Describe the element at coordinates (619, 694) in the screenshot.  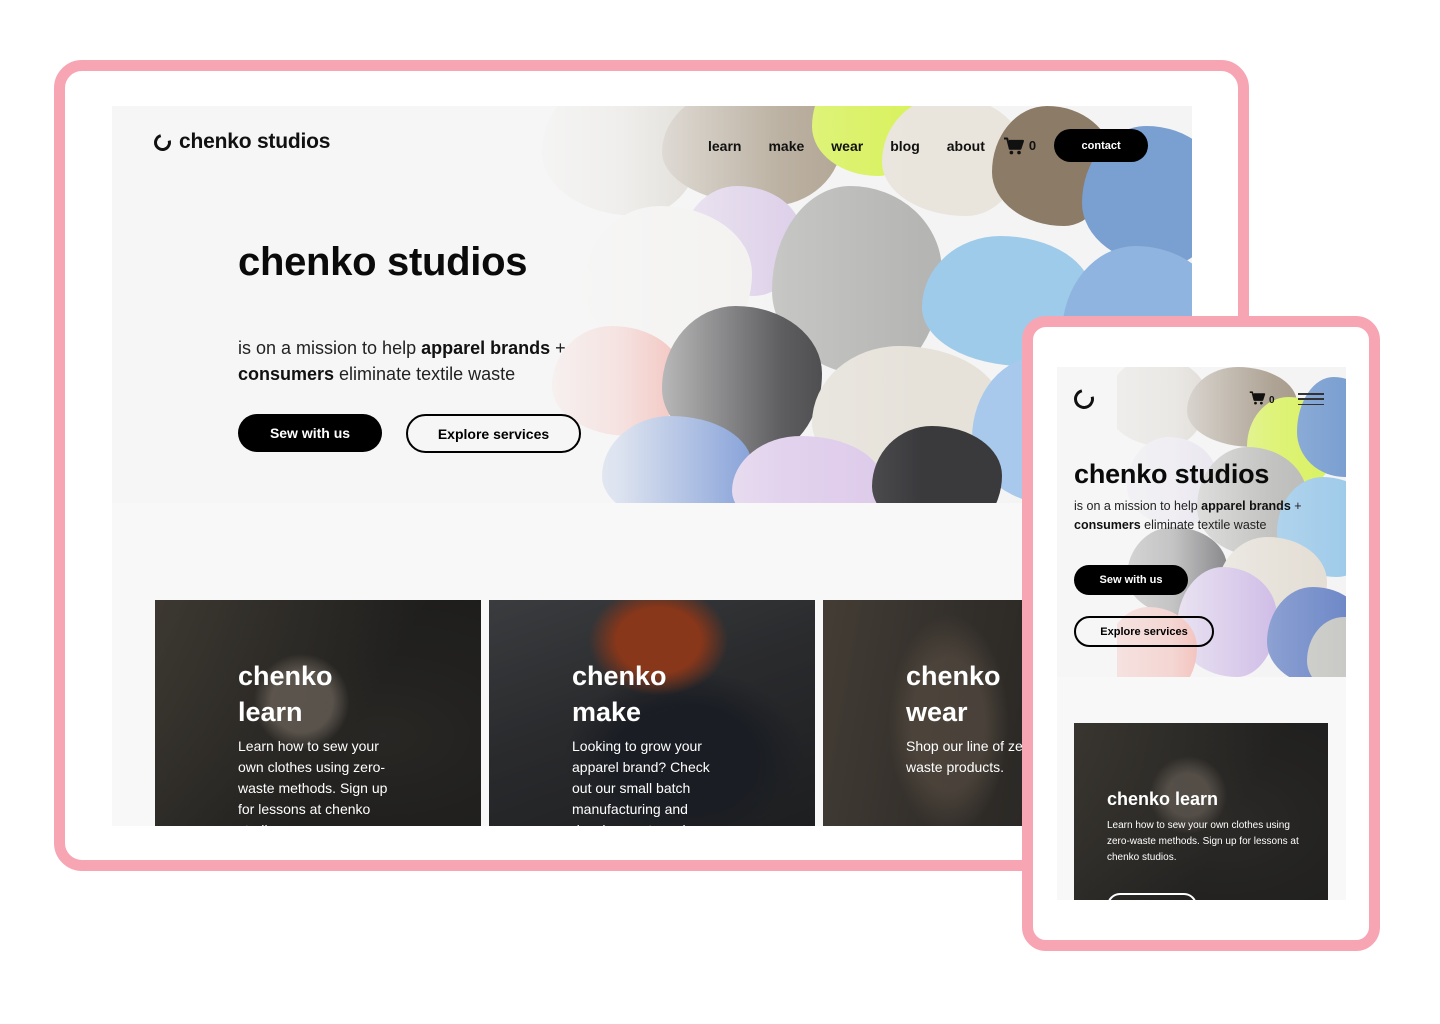
I see `card-make-title: chenko make` at that location.